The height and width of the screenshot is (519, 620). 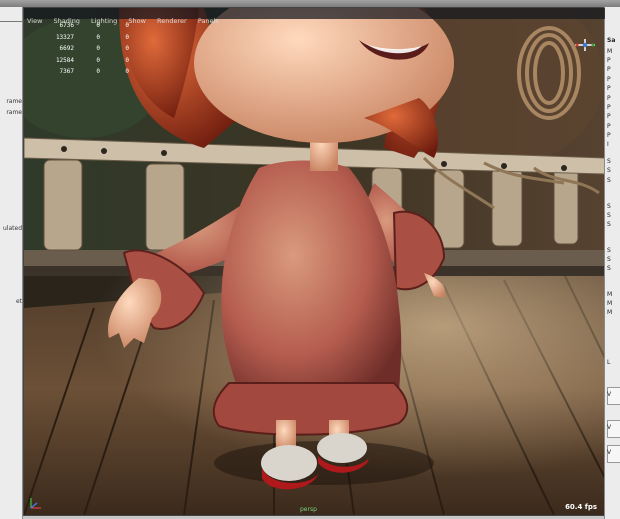 What do you see at coordinates (64, 37) in the screenshot?
I see `hud-value: 13327` at bounding box center [64, 37].